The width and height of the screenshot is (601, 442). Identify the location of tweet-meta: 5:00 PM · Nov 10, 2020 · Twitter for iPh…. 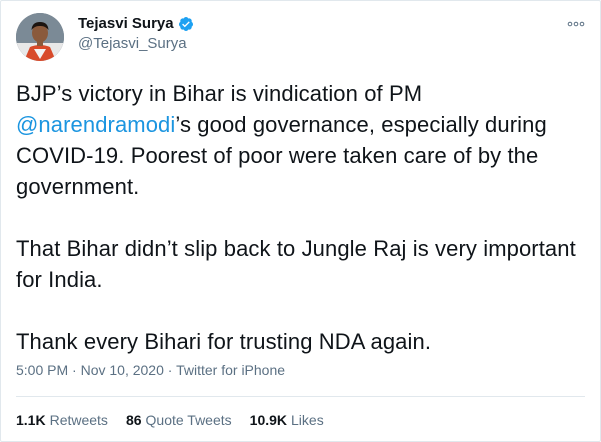
(150, 370).